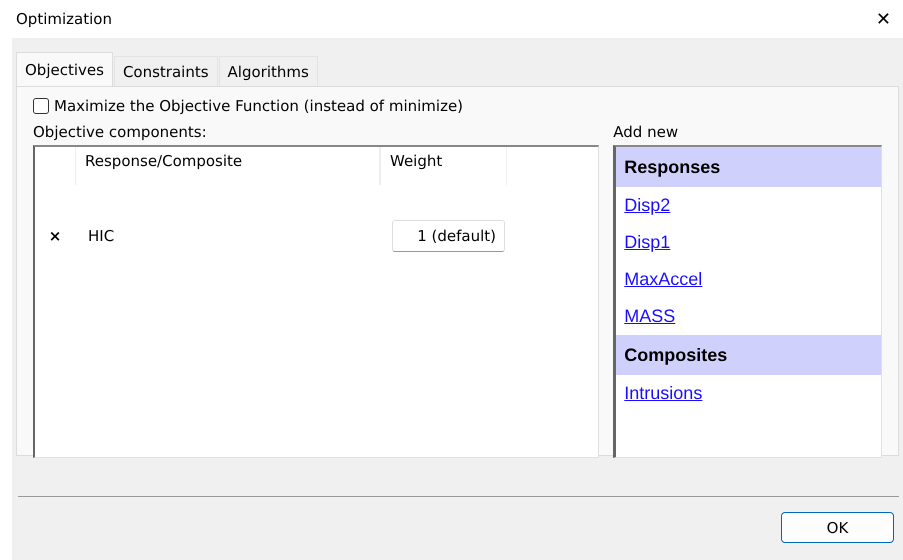 This screenshot has width=903, height=560. What do you see at coordinates (647, 205) in the screenshot?
I see `add-link: Disp2` at bounding box center [647, 205].